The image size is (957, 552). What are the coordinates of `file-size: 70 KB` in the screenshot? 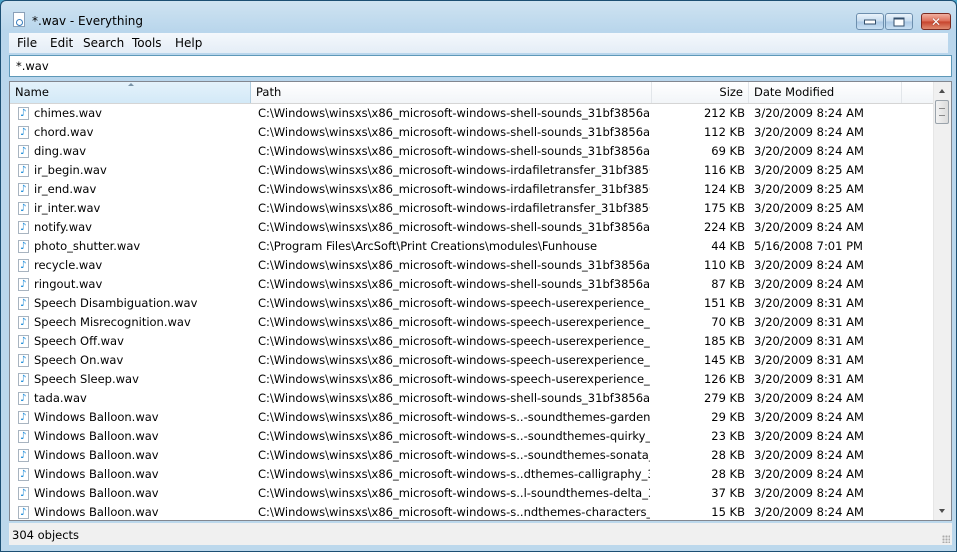 It's located at (728, 322).